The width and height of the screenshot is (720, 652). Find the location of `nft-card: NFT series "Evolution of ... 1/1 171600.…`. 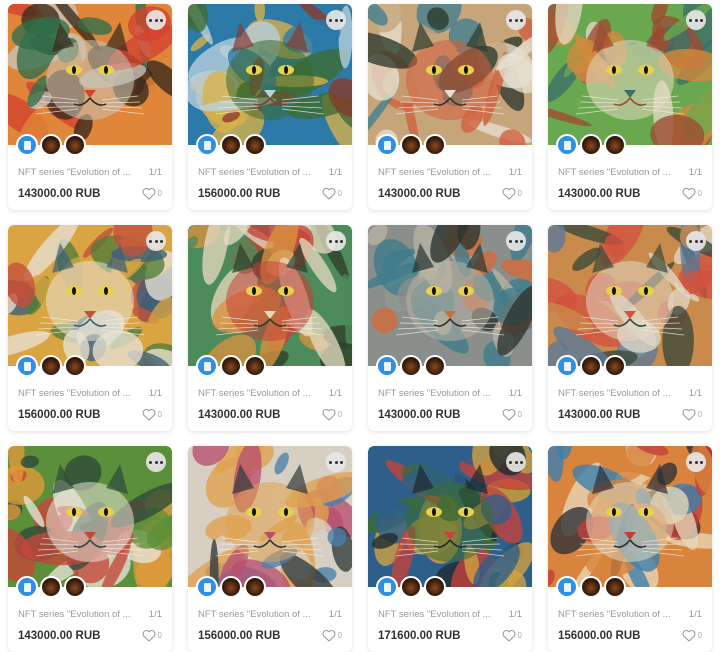

nft-card: NFT series "Evolution of ... 1/1 171600.… is located at coordinates (450, 549).